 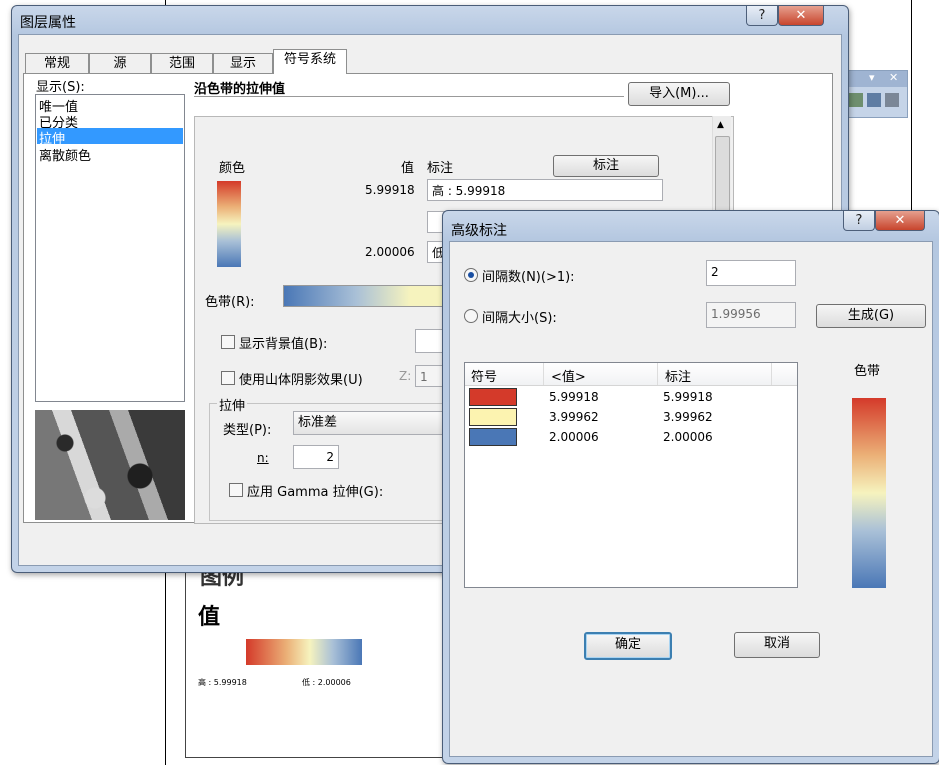 I want to click on tab-extent: 范围, so click(x=182, y=63).